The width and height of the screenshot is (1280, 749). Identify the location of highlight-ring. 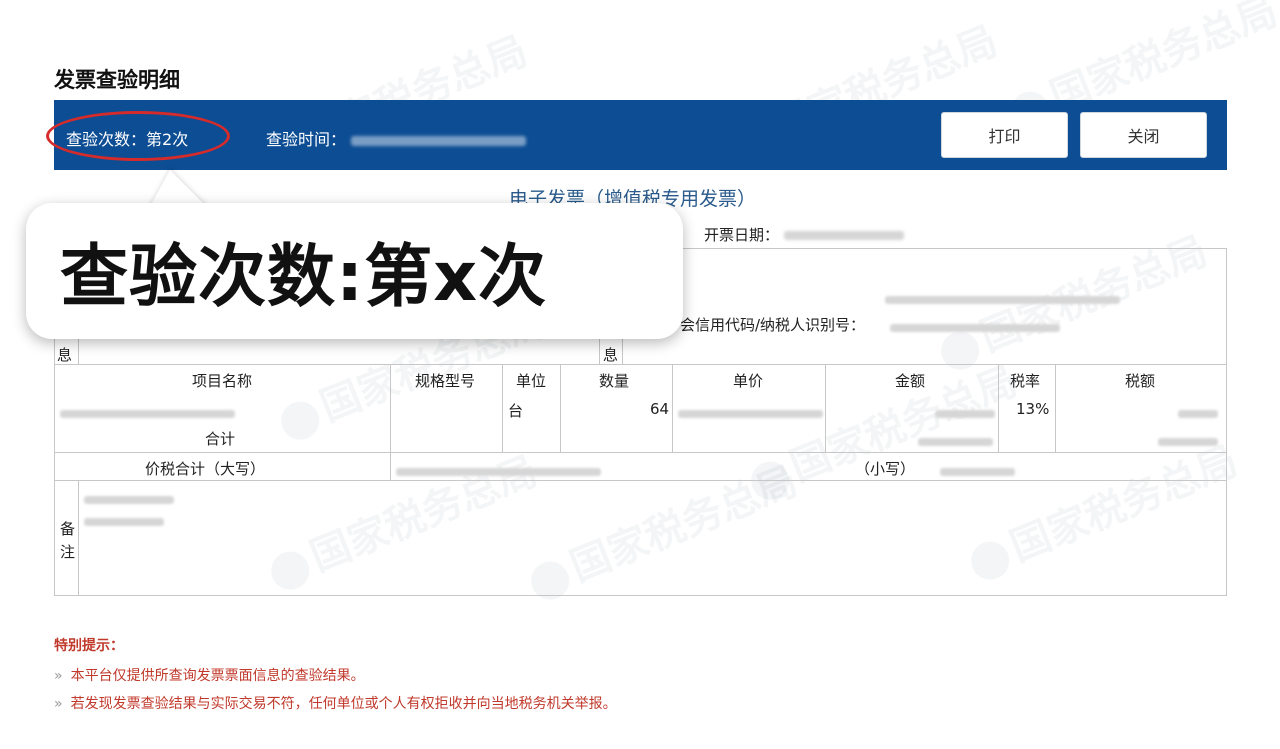
(138, 136).